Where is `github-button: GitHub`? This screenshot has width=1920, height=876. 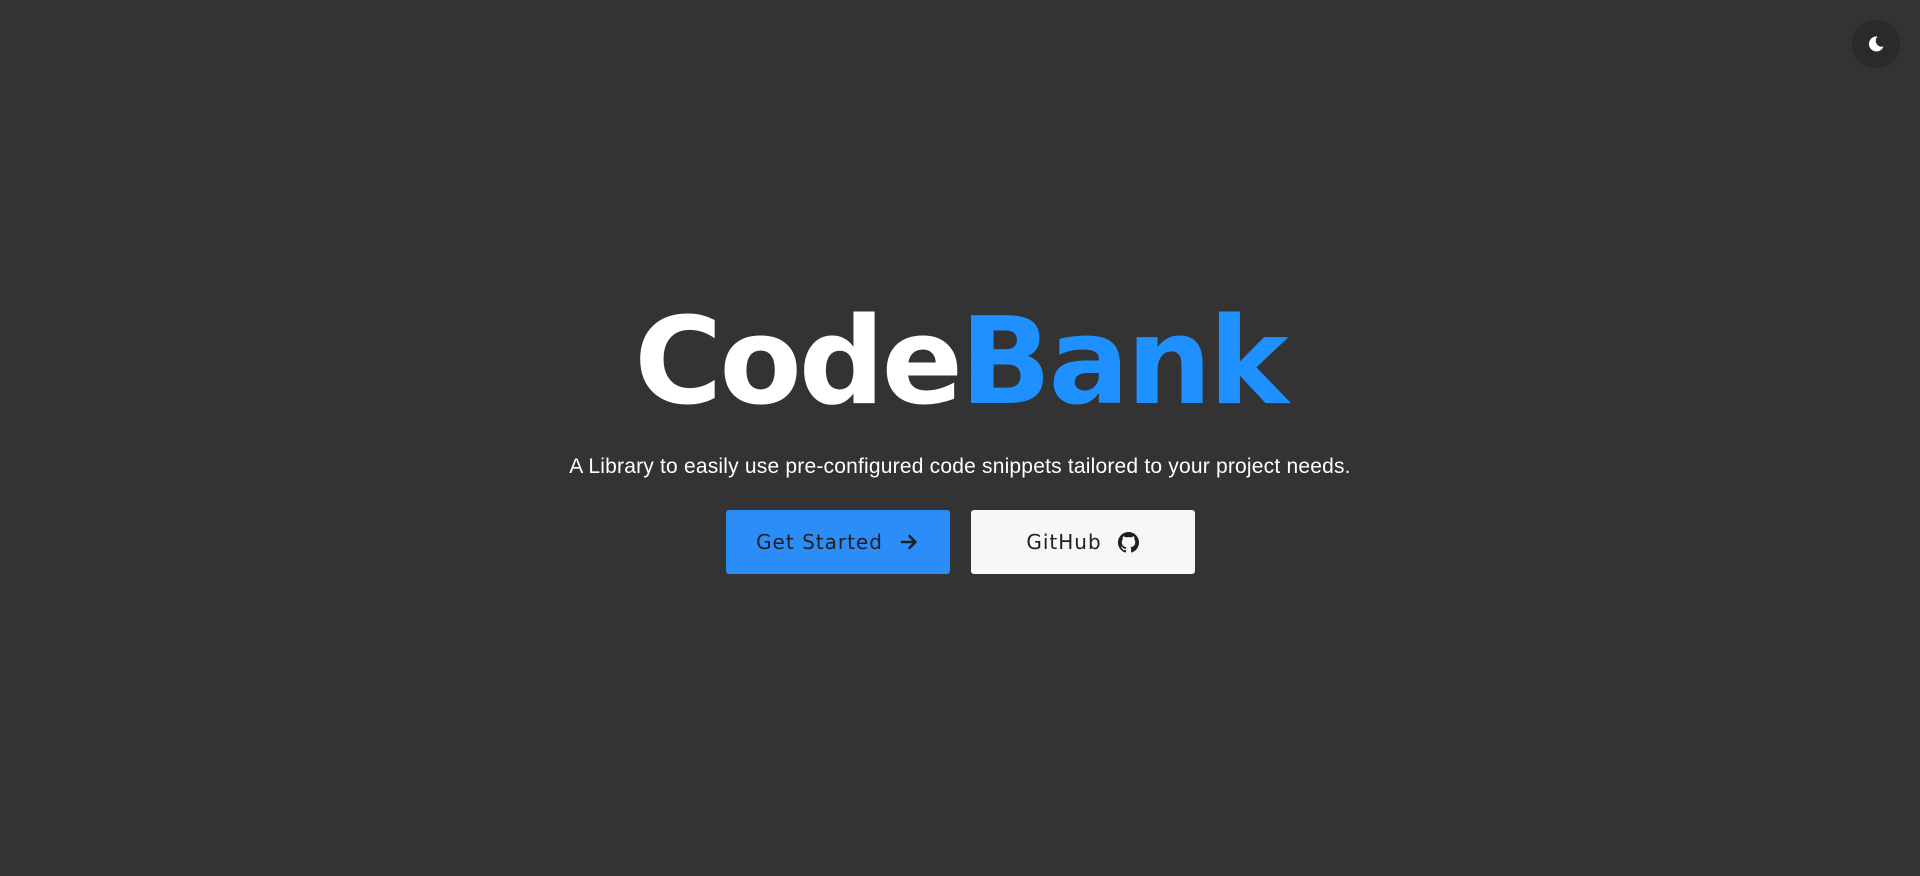
github-button: GitHub is located at coordinates (1082, 542).